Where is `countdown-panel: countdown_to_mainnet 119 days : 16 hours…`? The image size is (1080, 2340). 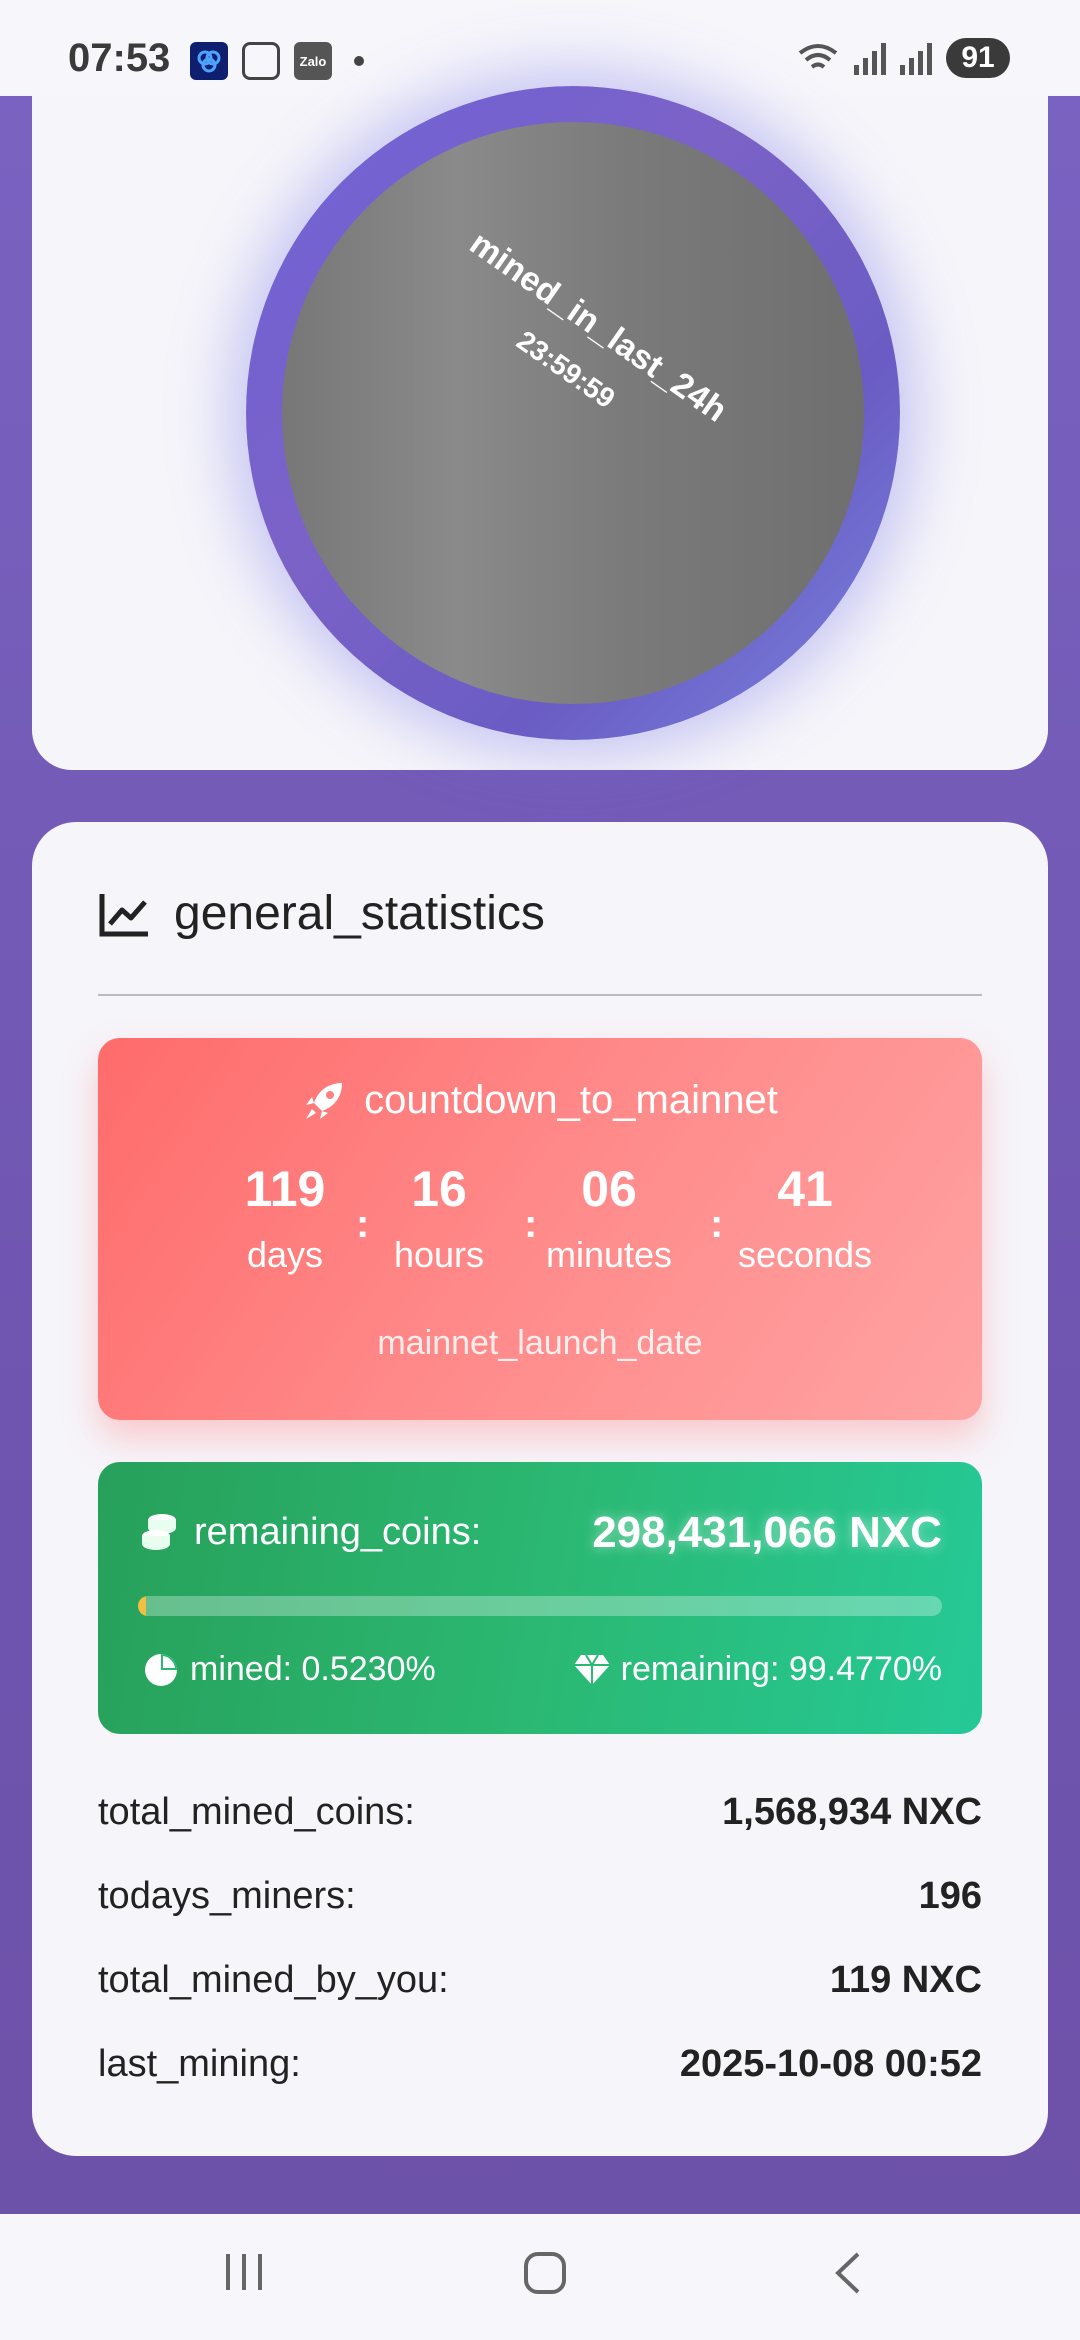
countdown-panel: countdown_to_mainnet 119 days : 16 hours… is located at coordinates (540, 1229).